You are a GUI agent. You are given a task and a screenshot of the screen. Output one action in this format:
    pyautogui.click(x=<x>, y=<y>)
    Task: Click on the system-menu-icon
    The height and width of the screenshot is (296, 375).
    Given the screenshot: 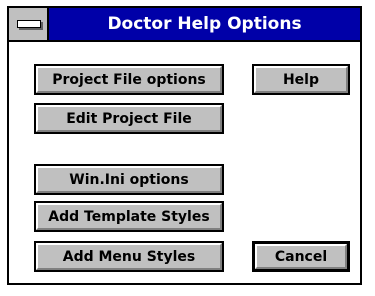 What is the action you would take?
    pyautogui.click(x=29, y=24)
    